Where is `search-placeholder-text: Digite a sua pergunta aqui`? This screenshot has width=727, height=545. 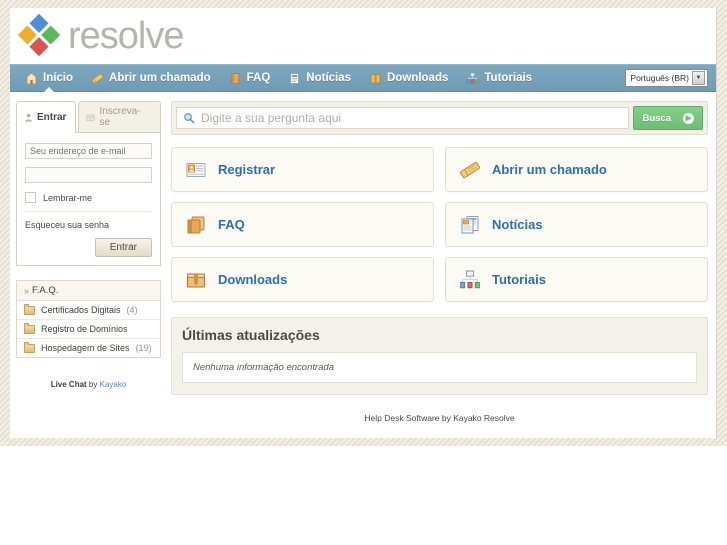
search-placeholder-text: Digite a sua pergunta aqui is located at coordinates (271, 118).